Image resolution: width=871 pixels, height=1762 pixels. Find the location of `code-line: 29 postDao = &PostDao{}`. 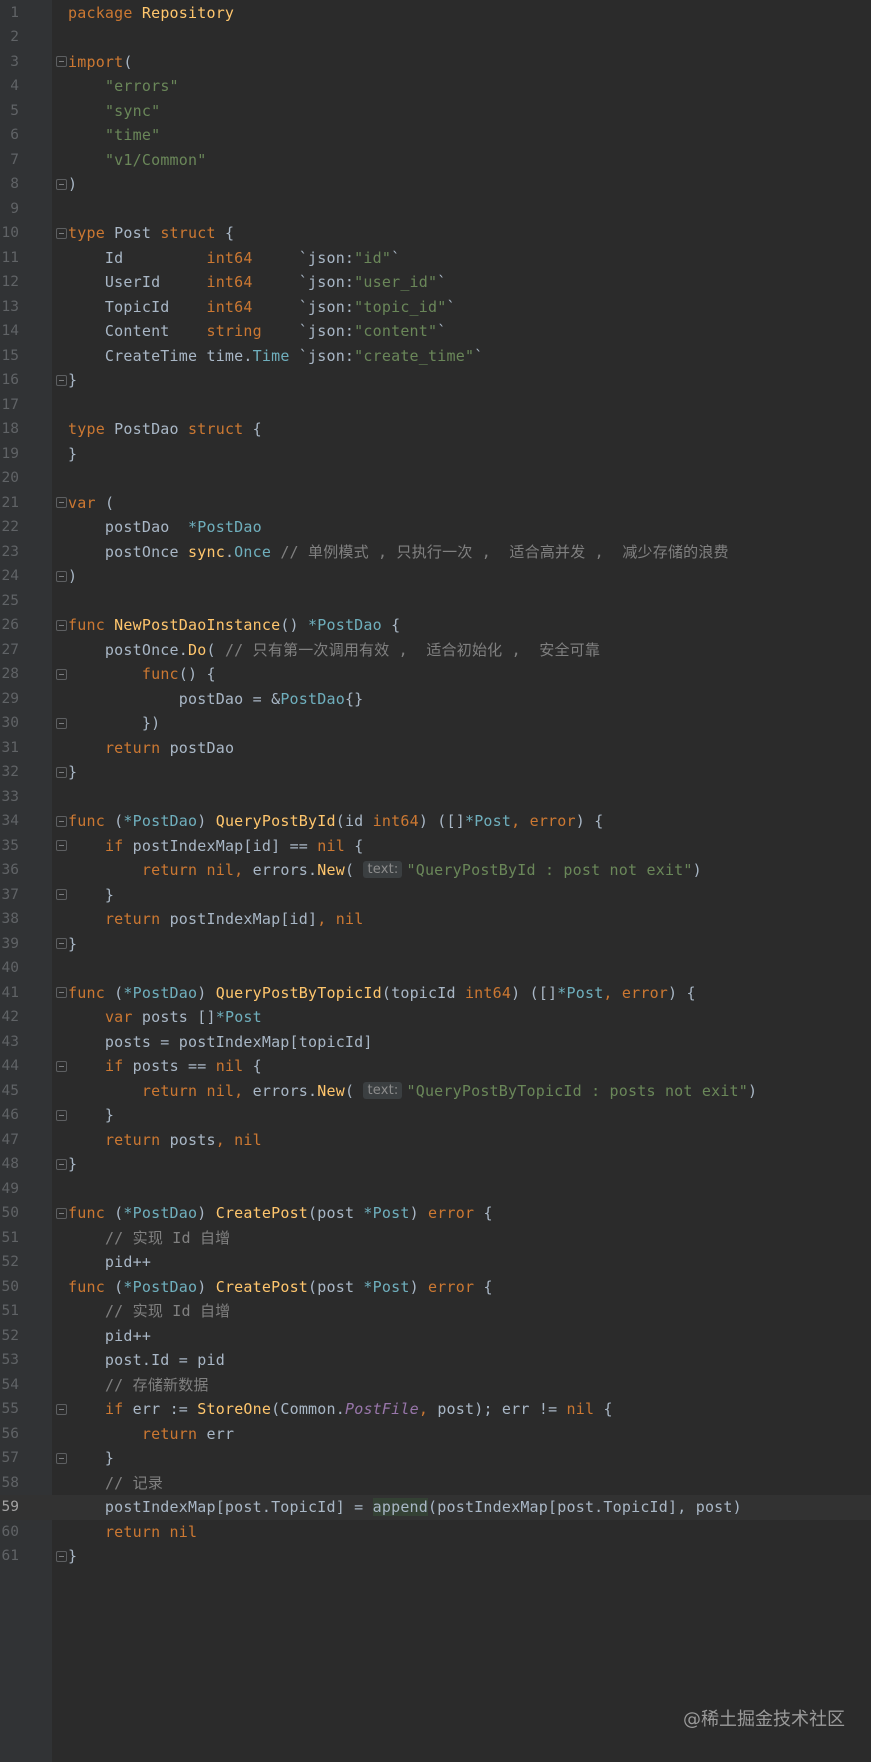

code-line: 29 postDao = &PostDao{} is located at coordinates (435, 699).